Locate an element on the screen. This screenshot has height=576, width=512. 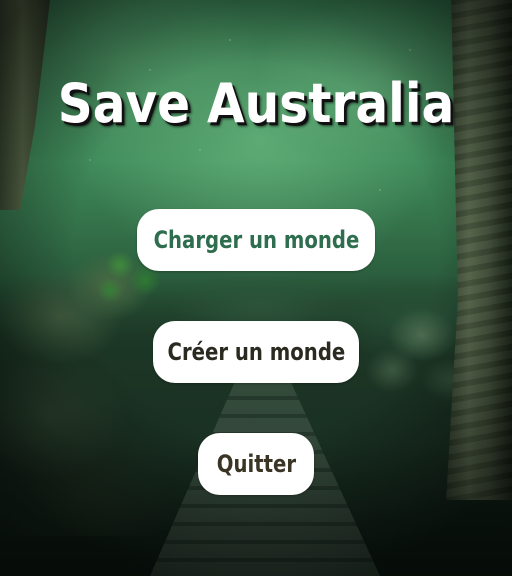
load-world-label: Charger un monde is located at coordinates (256, 240).